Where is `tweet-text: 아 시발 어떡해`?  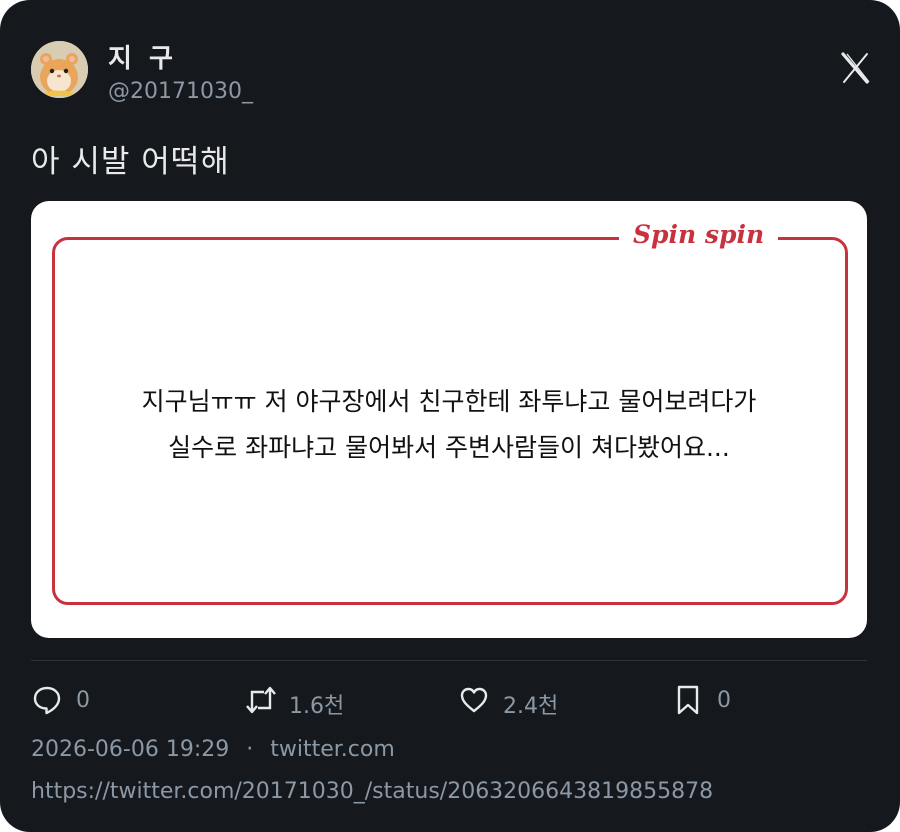 tweet-text: 아 시발 어떡해 is located at coordinates (130, 162).